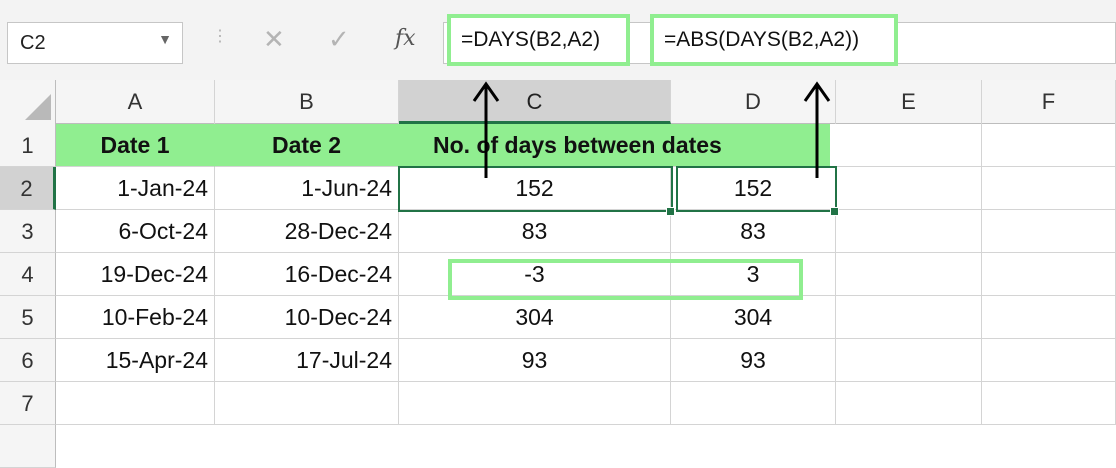 The height and width of the screenshot is (468, 1116). Describe the element at coordinates (486, 129) in the screenshot. I see `arrow-c2-to-days-formula` at that location.